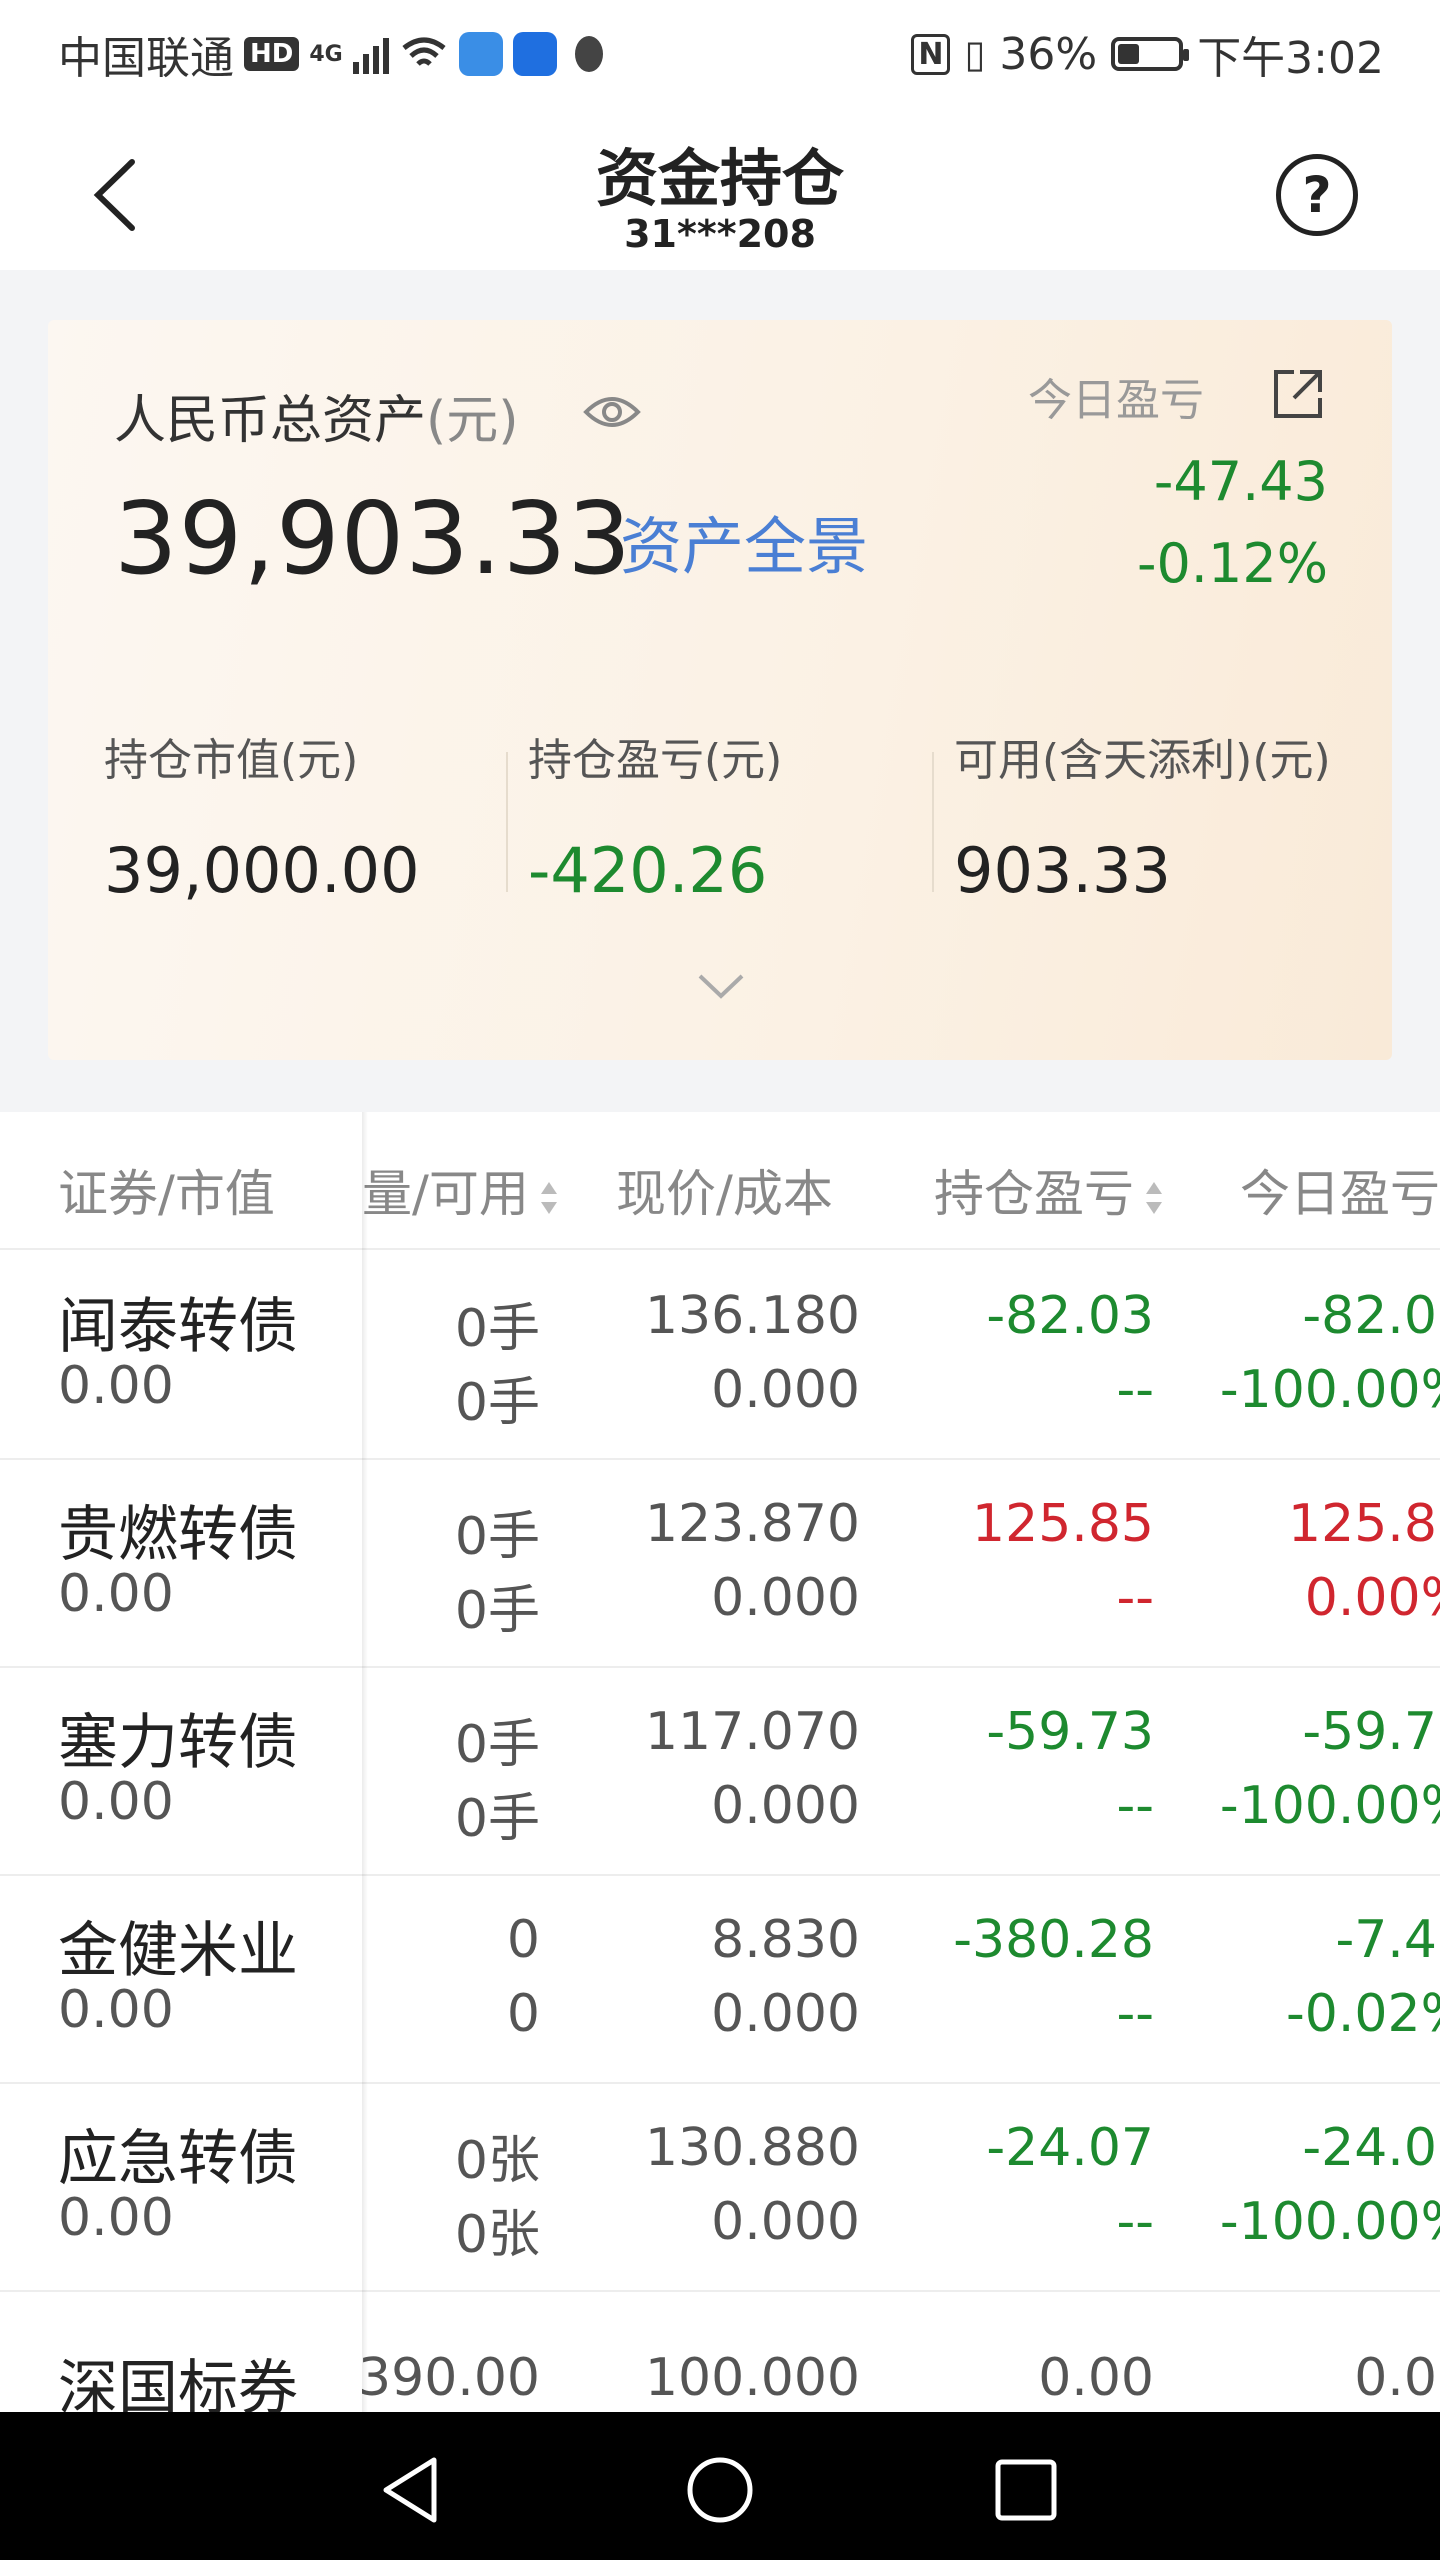 The width and height of the screenshot is (1440, 2560). I want to click on wifi-icon, so click(424, 51).